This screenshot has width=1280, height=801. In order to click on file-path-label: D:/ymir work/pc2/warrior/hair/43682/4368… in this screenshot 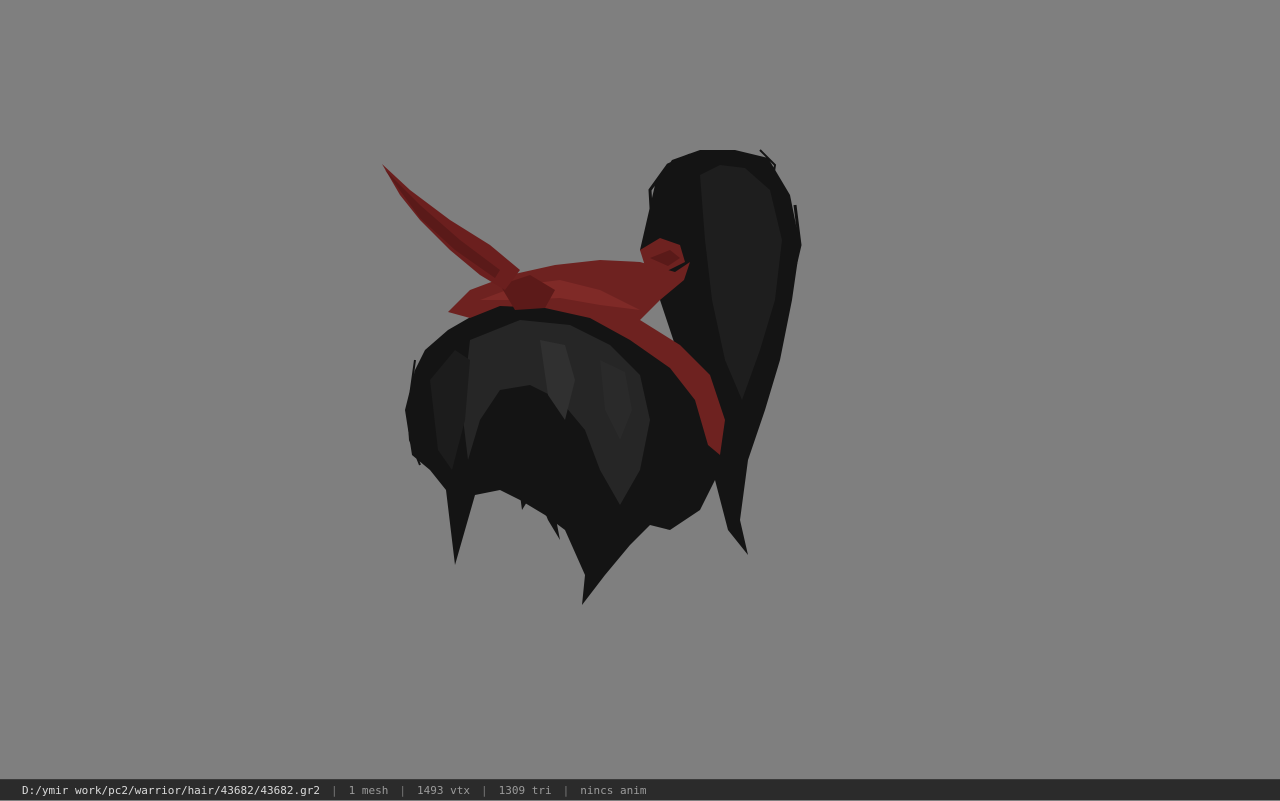, I will do `click(171, 790)`.